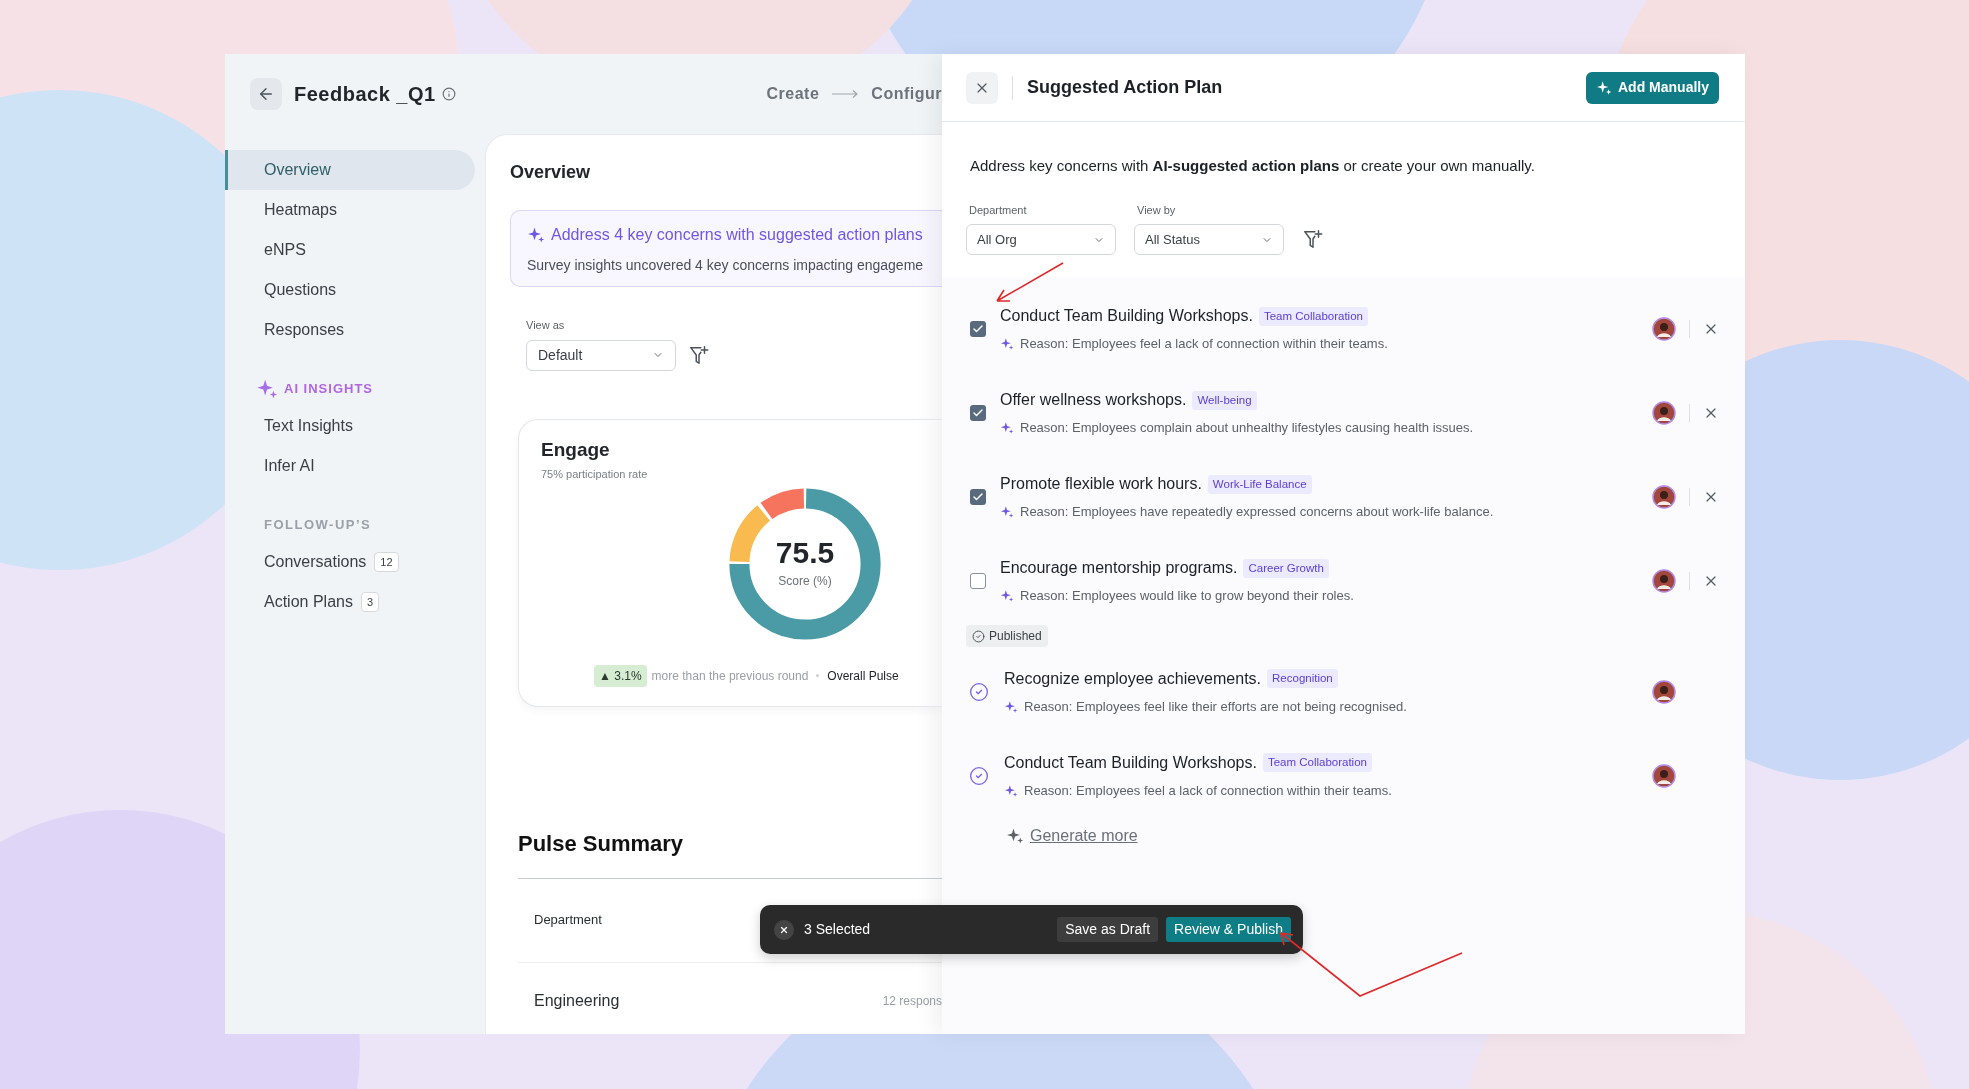 Image resolution: width=1969 pixels, height=1089 pixels. Describe the element at coordinates (551, 172) in the screenshot. I see `section-title: Overview` at that location.